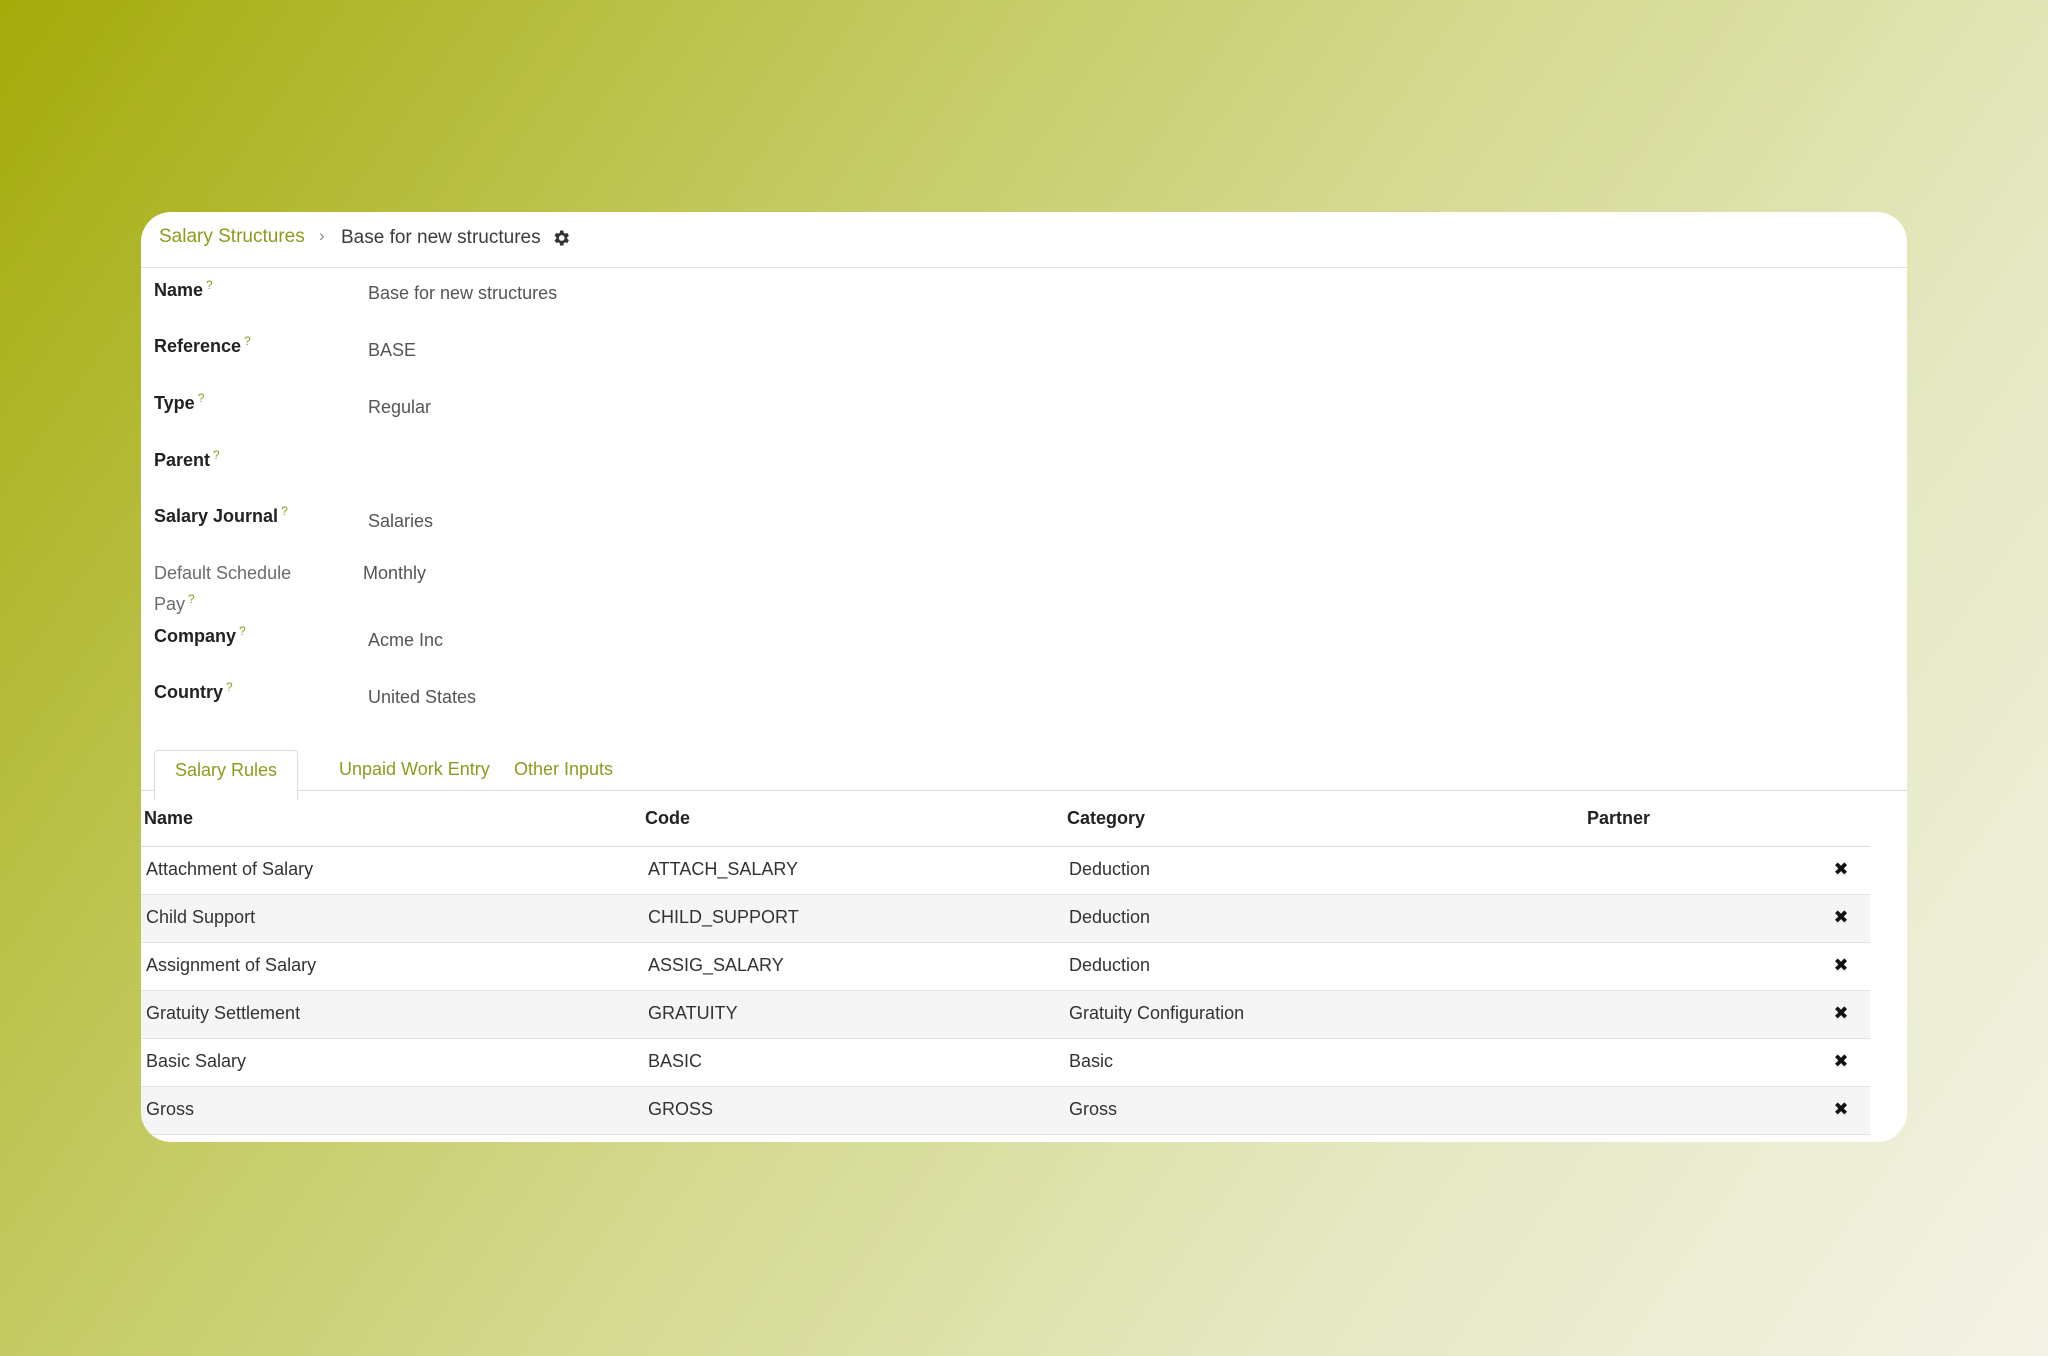  Describe the element at coordinates (221, 515) in the screenshot. I see `field-label: Salary Journal?` at that location.